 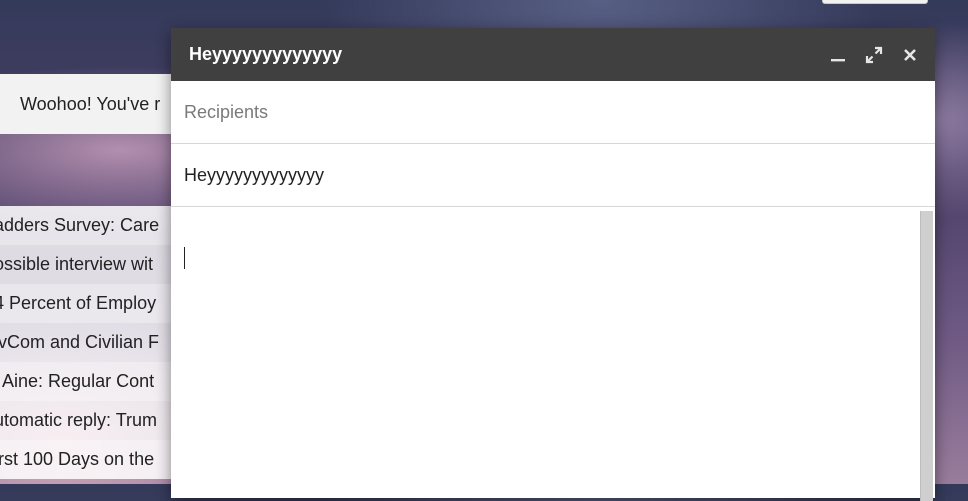 I want to click on subject-row: Heyyyyyyyyyyyyy, so click(x=553, y=175).